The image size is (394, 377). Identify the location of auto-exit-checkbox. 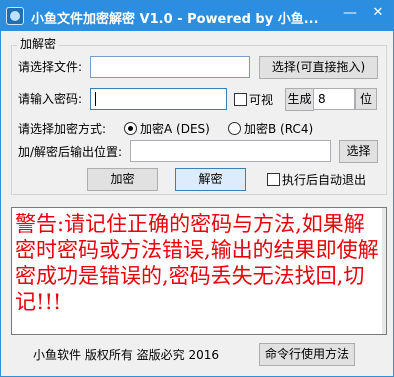
(273, 179).